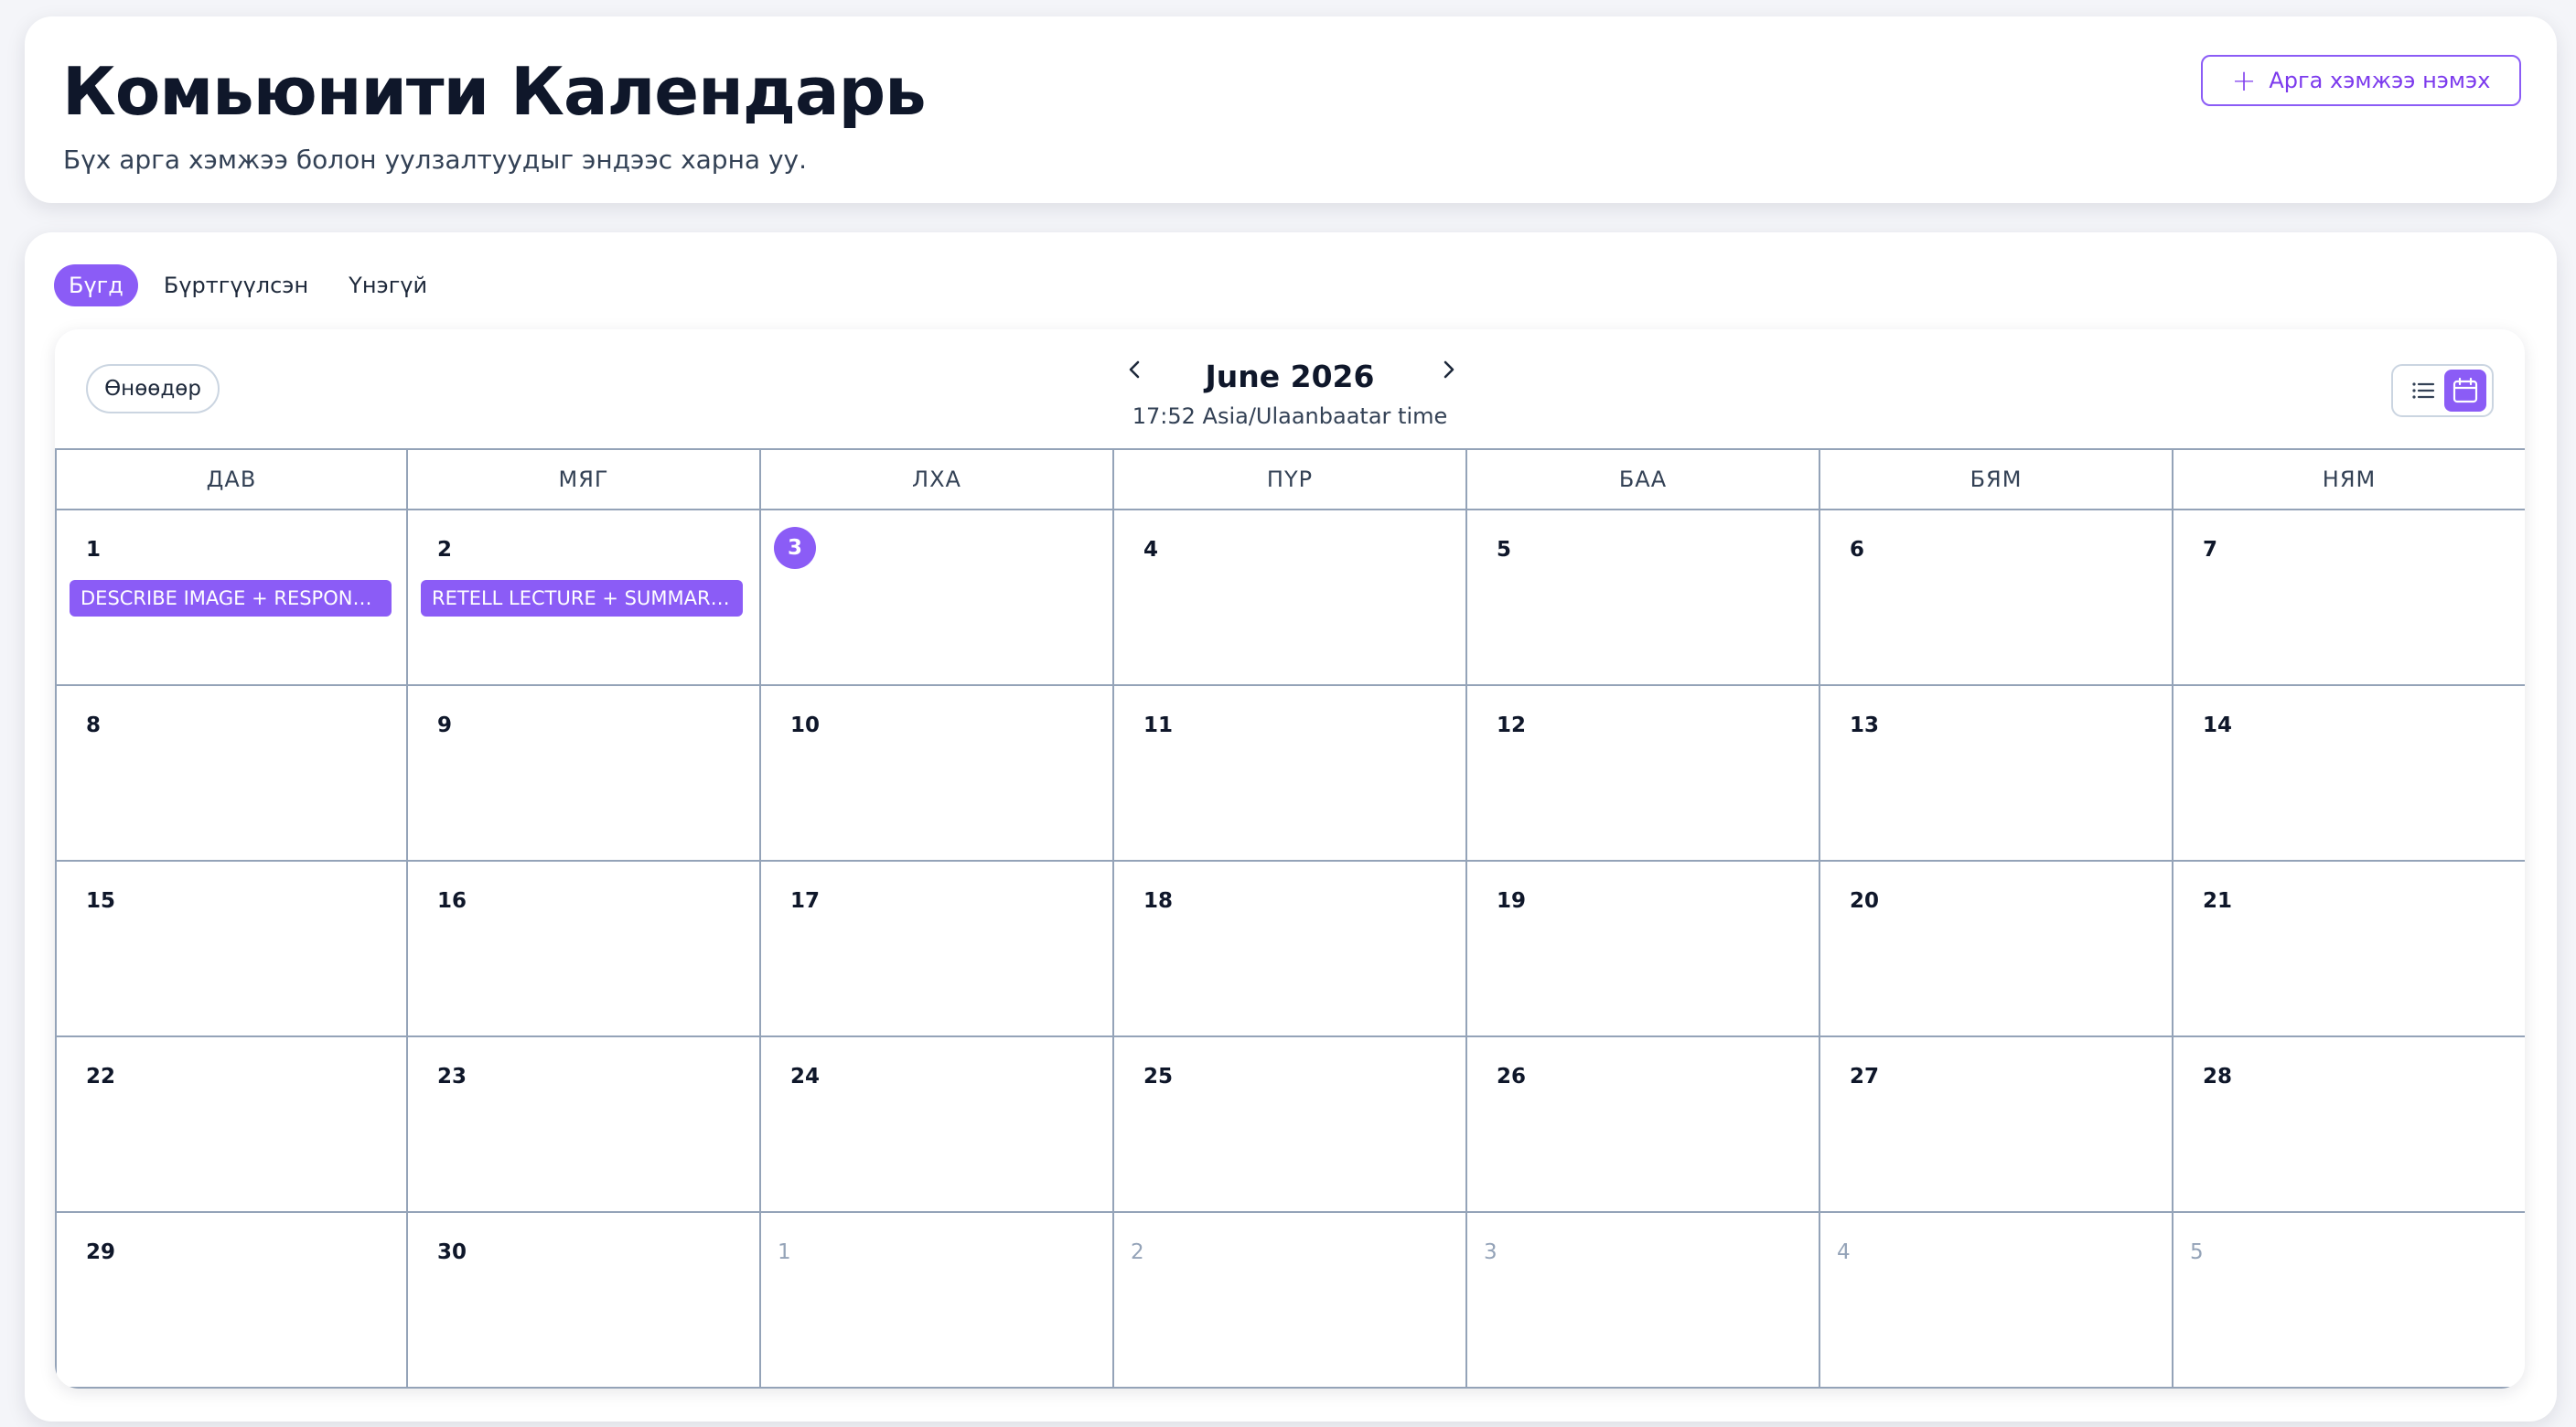  I want to click on day-number: 28, so click(2218, 1077).